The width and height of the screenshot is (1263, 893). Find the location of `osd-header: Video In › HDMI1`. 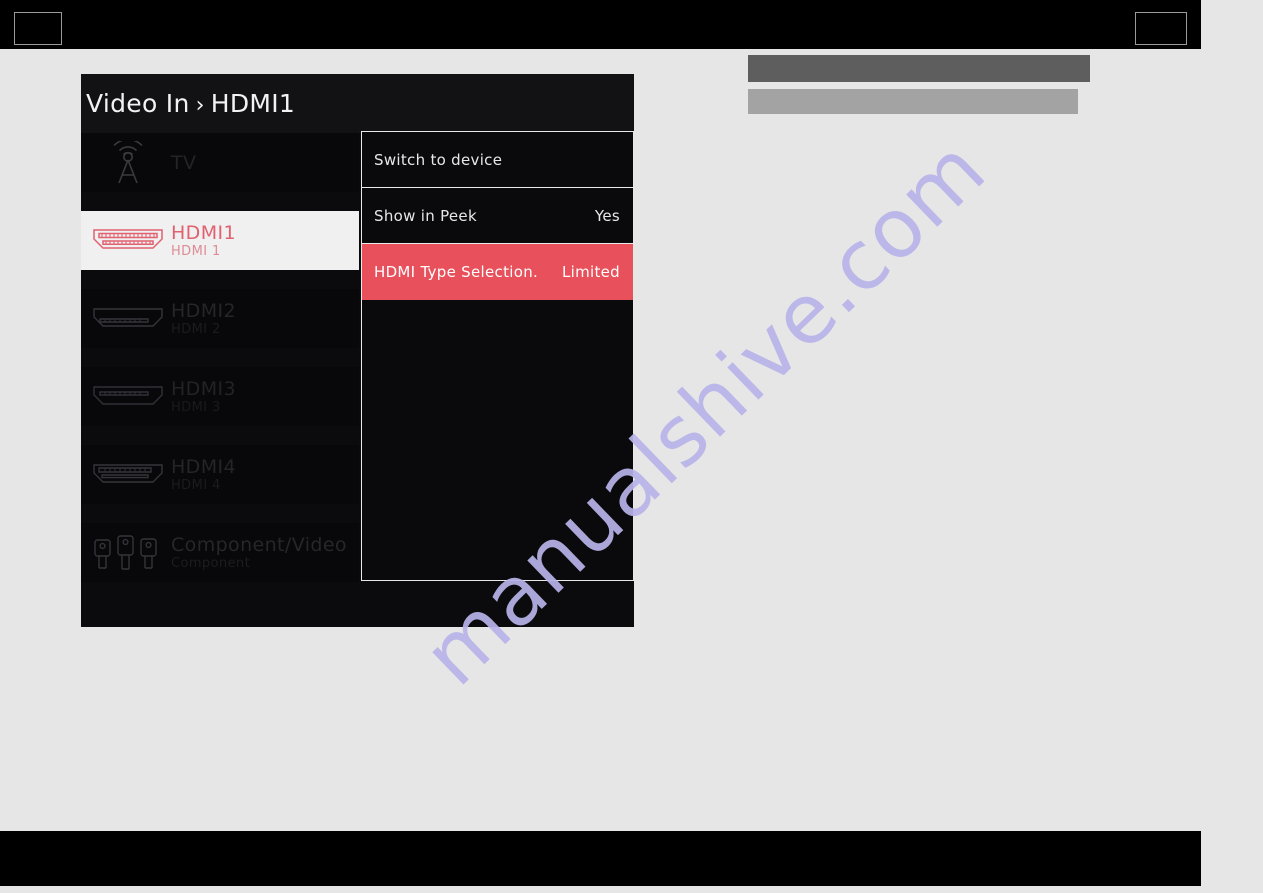

osd-header: Video In › HDMI1 is located at coordinates (357, 103).